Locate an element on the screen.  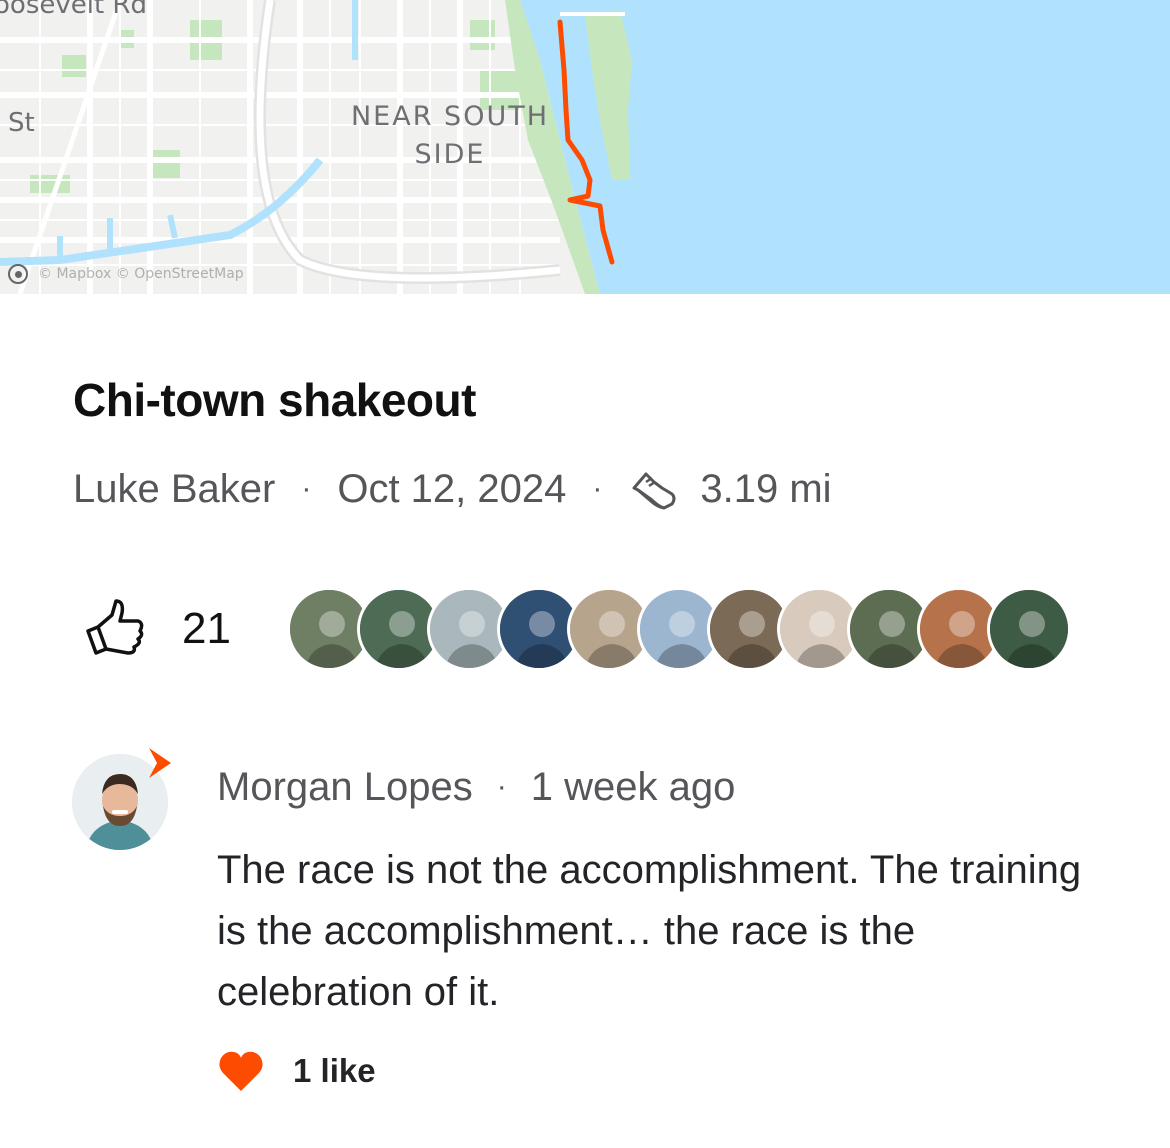
kudos-count: 21 is located at coordinates (206, 628).